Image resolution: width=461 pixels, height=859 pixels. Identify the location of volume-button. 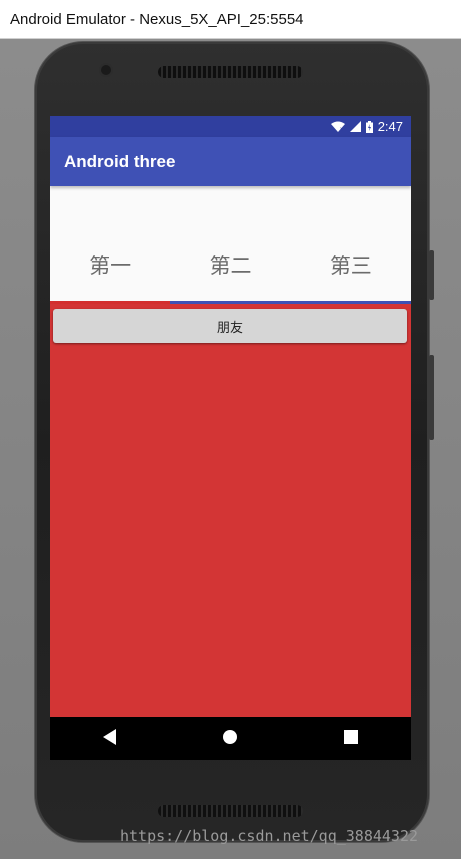
(431, 275).